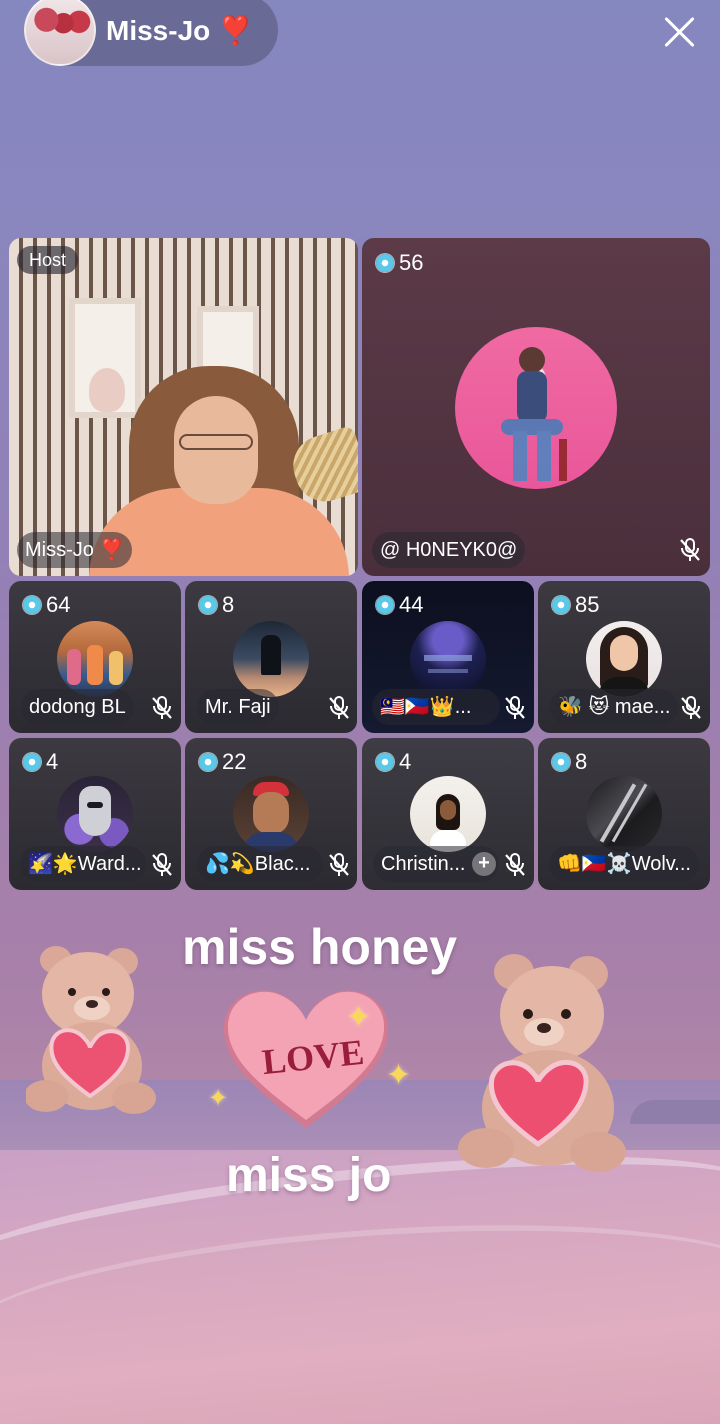  Describe the element at coordinates (309, 1175) in the screenshot. I see `sticker-text-line2: miss jo` at that location.